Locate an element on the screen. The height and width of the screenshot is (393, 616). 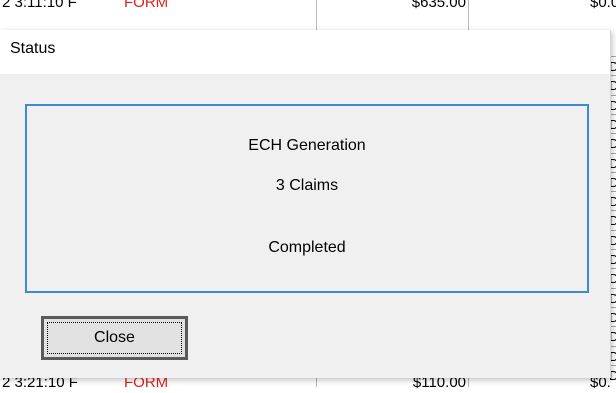
row-type: FORM is located at coordinates (146, 5).